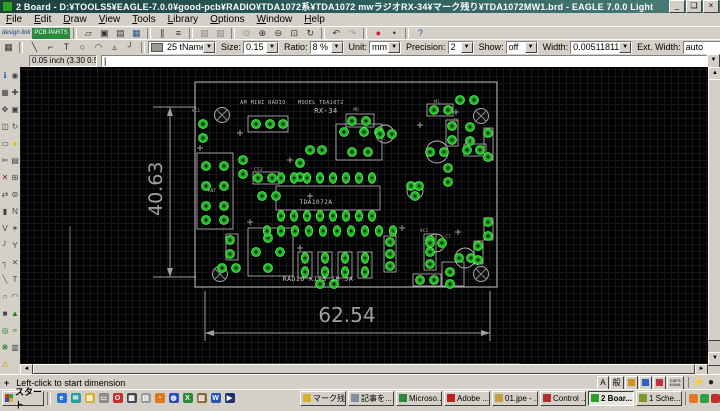 This screenshot has width=720, height=411. Describe the element at coordinates (278, 33) in the screenshot. I see `zoom-out-icon: ⊖` at that location.